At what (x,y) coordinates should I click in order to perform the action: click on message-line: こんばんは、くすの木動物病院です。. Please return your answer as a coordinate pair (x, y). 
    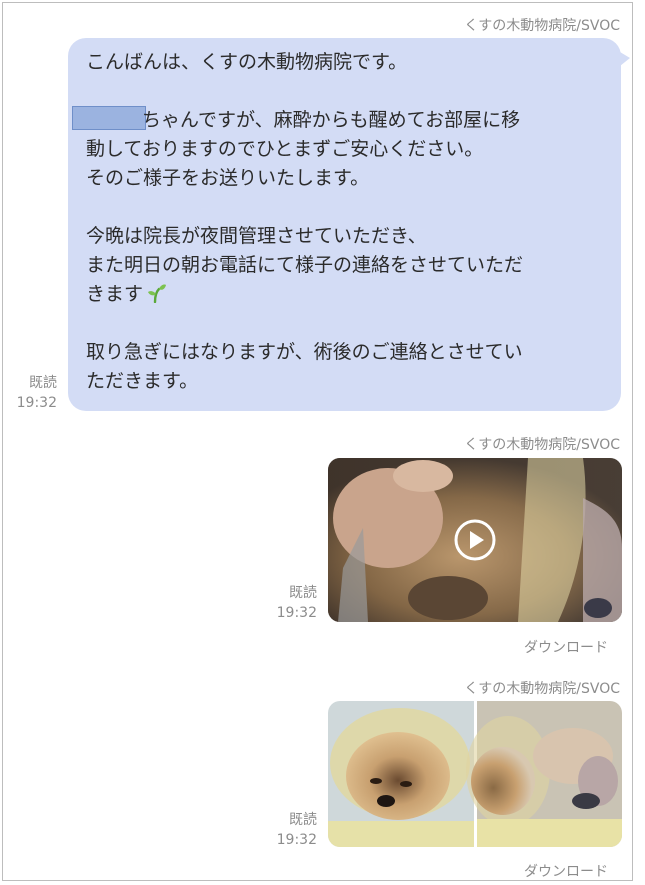
    Looking at the image, I should click on (247, 62).